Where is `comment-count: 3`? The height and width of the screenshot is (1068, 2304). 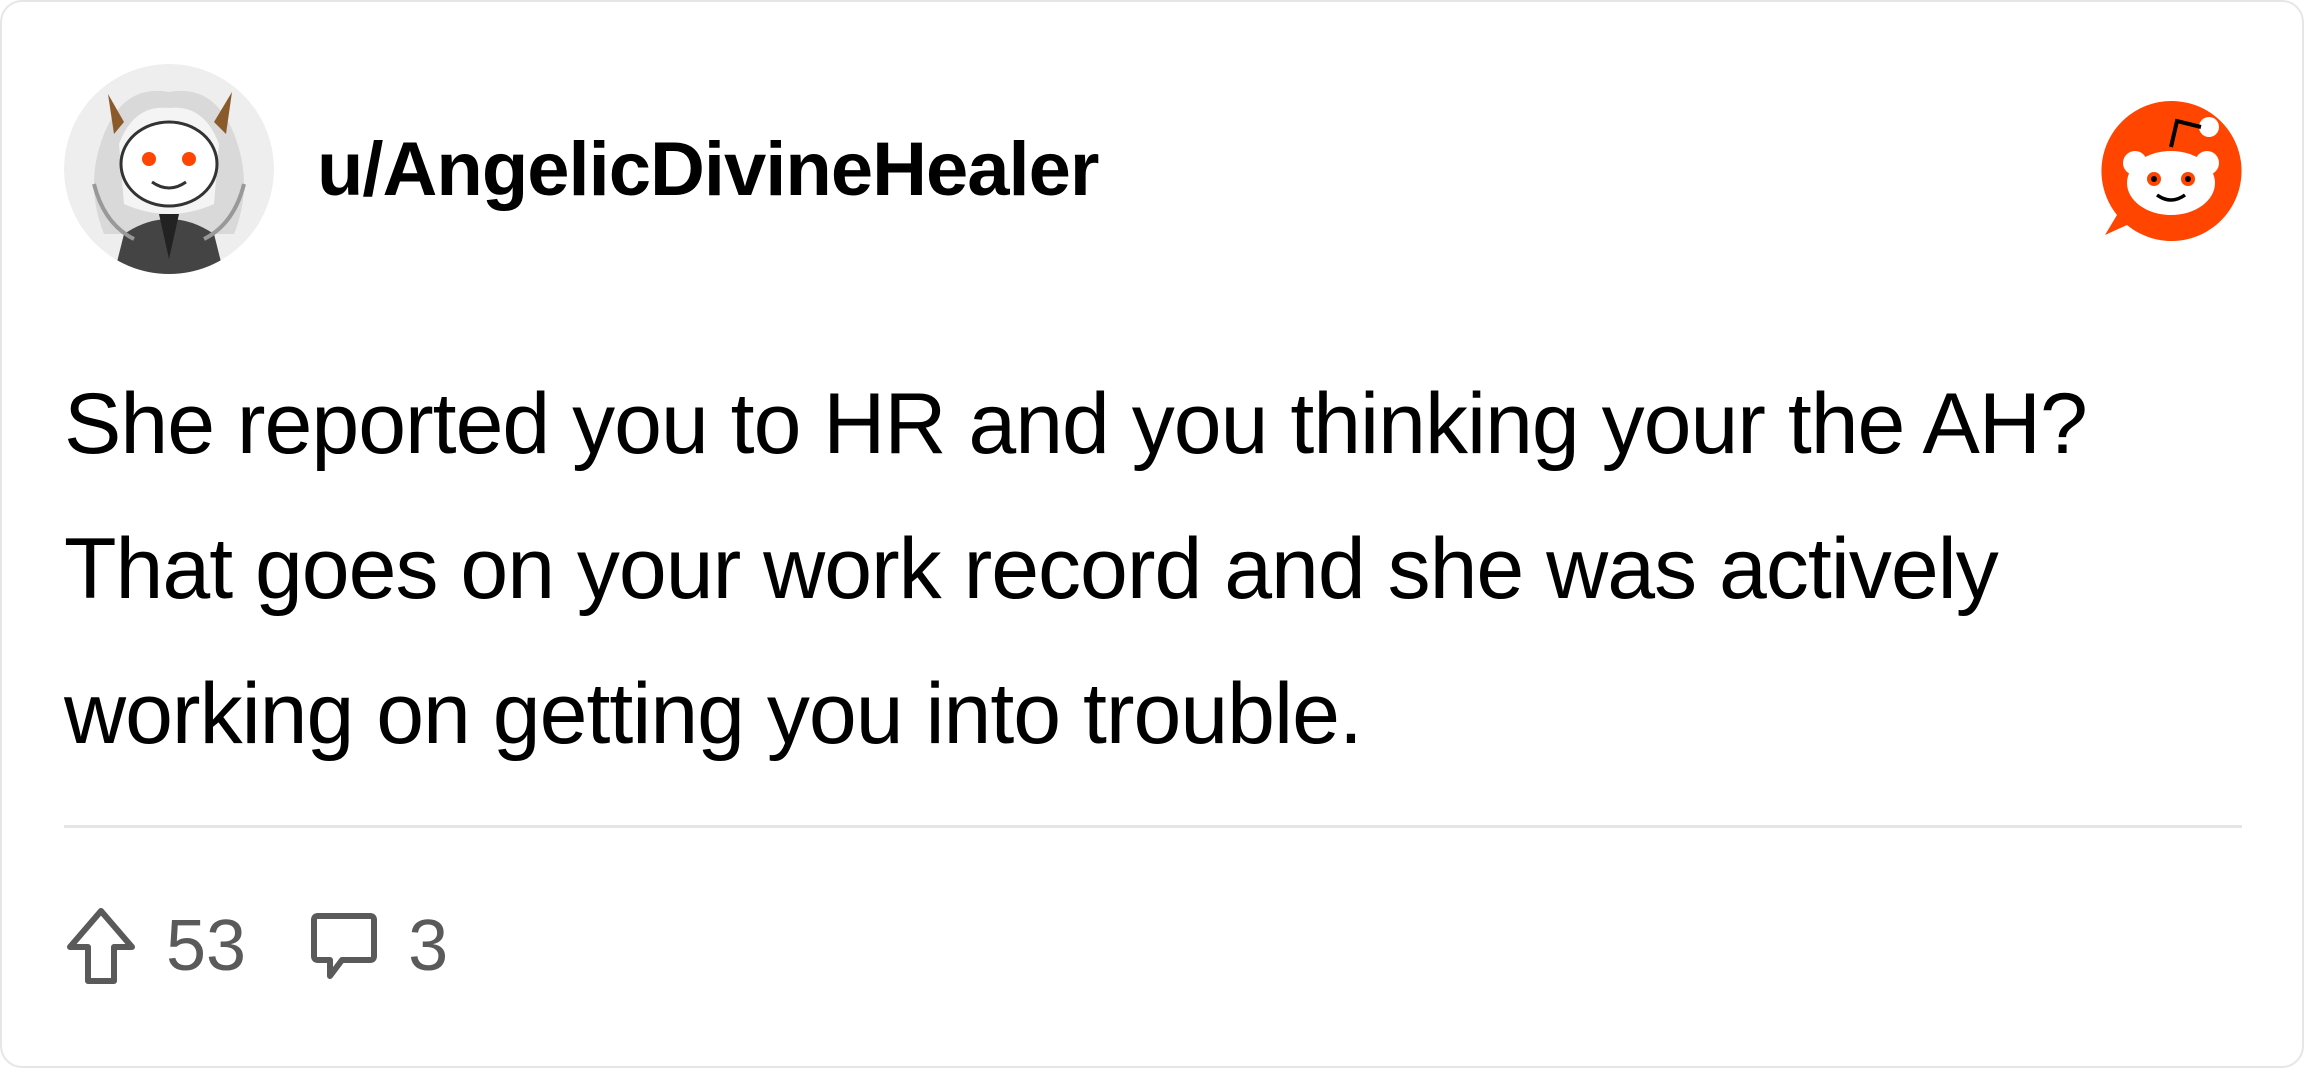 comment-count: 3 is located at coordinates (428, 946).